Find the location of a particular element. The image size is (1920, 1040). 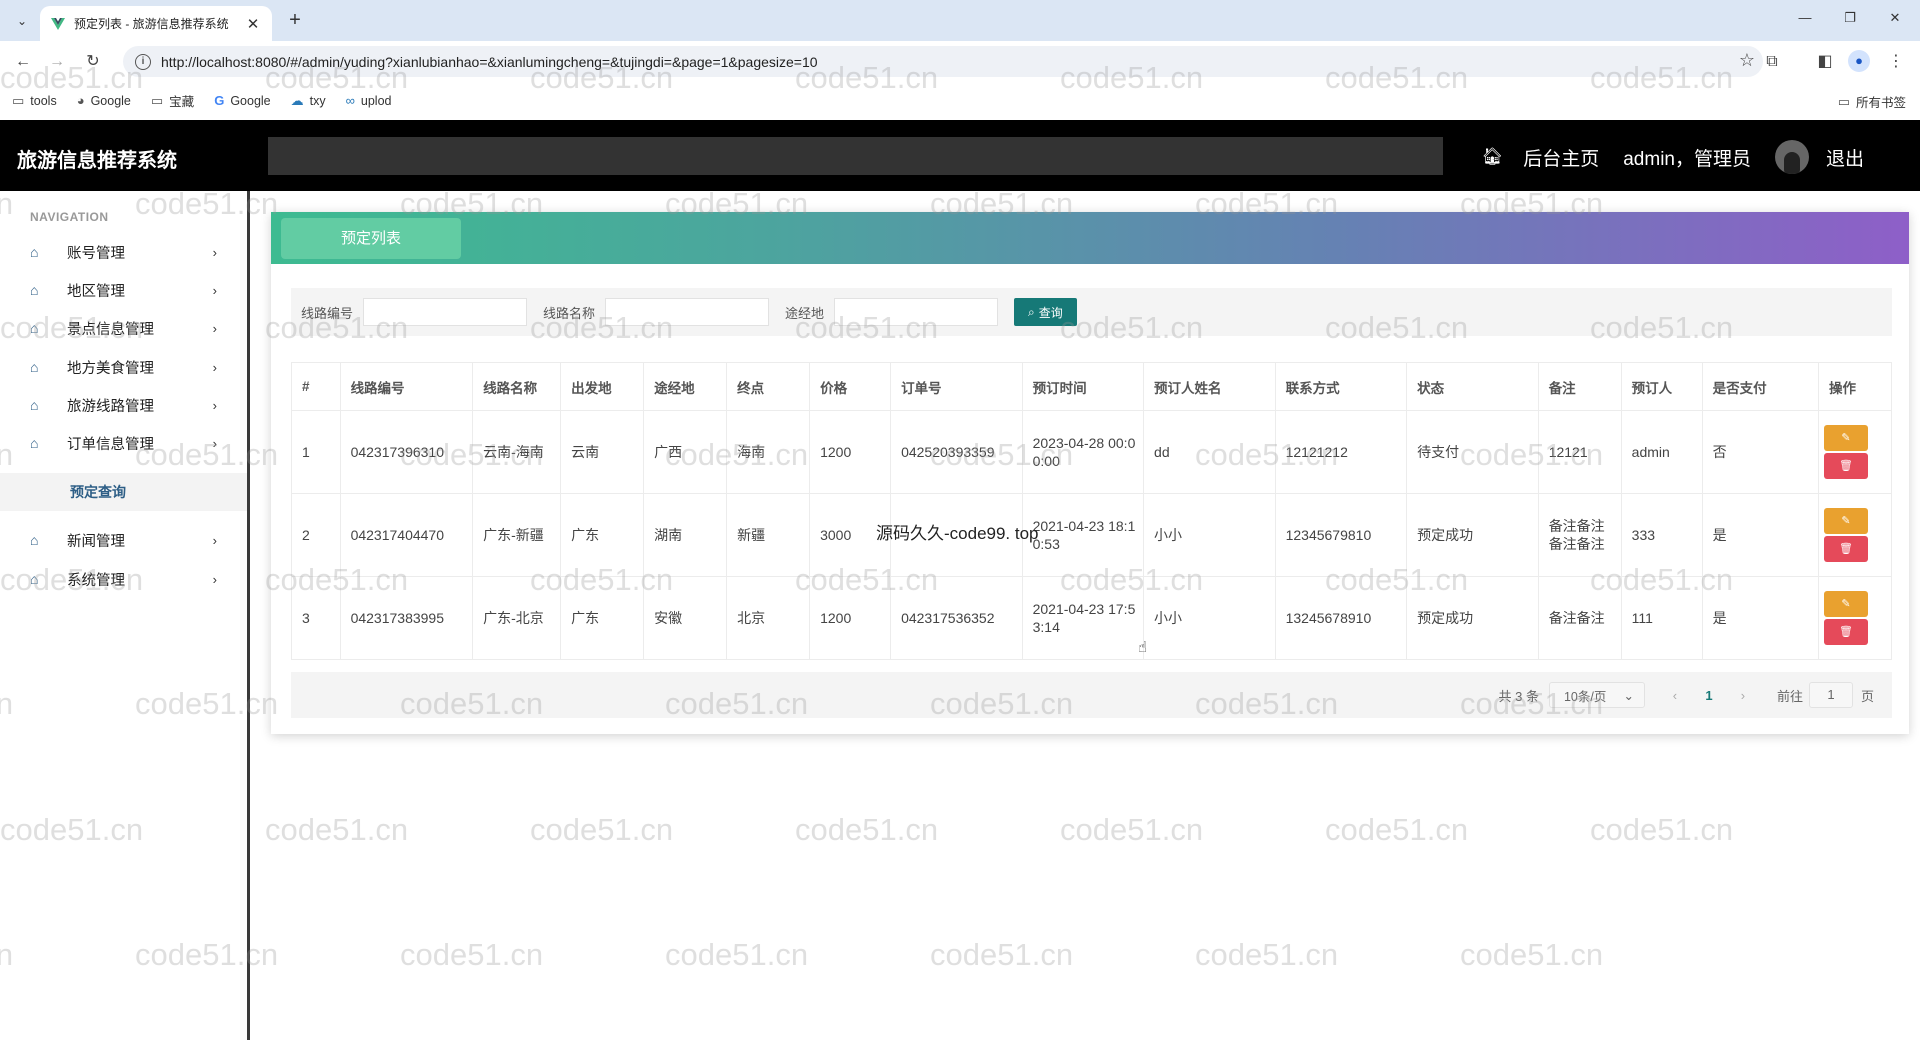

table-cell: 待支付 is located at coordinates (1472, 452).